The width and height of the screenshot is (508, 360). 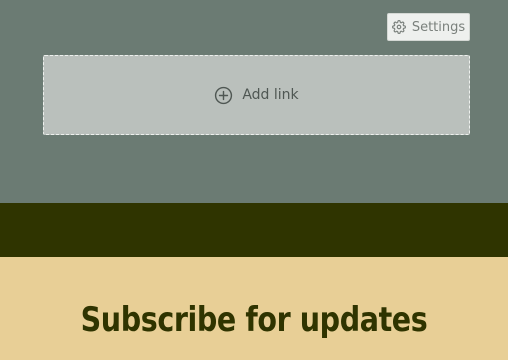 I want to click on add-link-label: Add link, so click(x=270, y=95).